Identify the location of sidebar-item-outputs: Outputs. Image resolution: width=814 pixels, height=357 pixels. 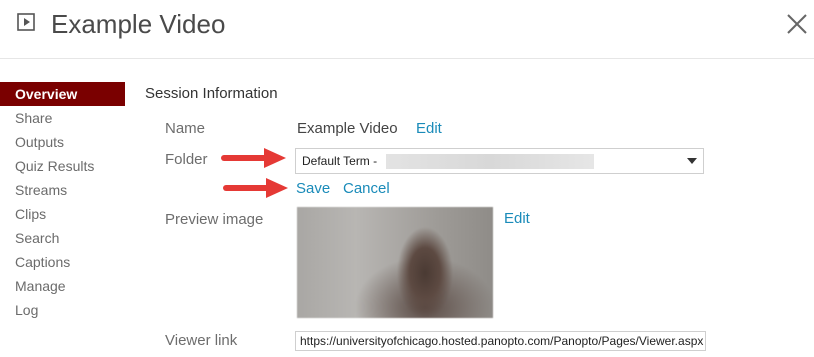
(62, 142).